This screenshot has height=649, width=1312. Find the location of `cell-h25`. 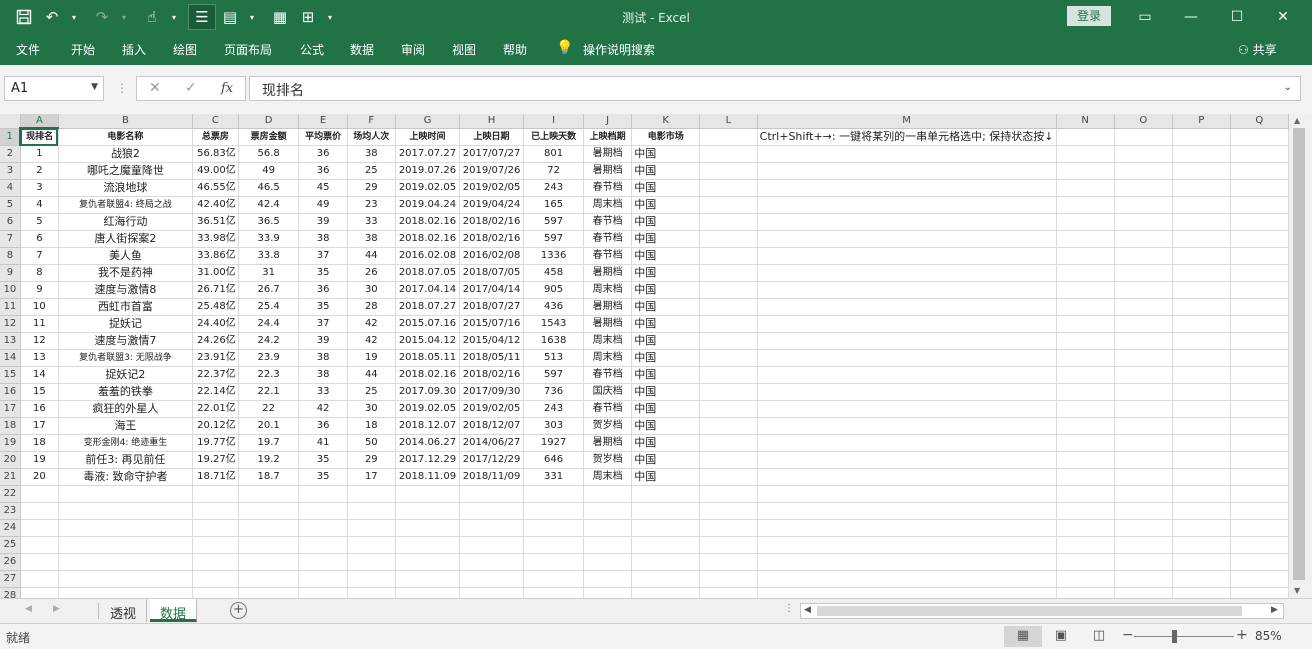

cell-h25 is located at coordinates (492, 545).